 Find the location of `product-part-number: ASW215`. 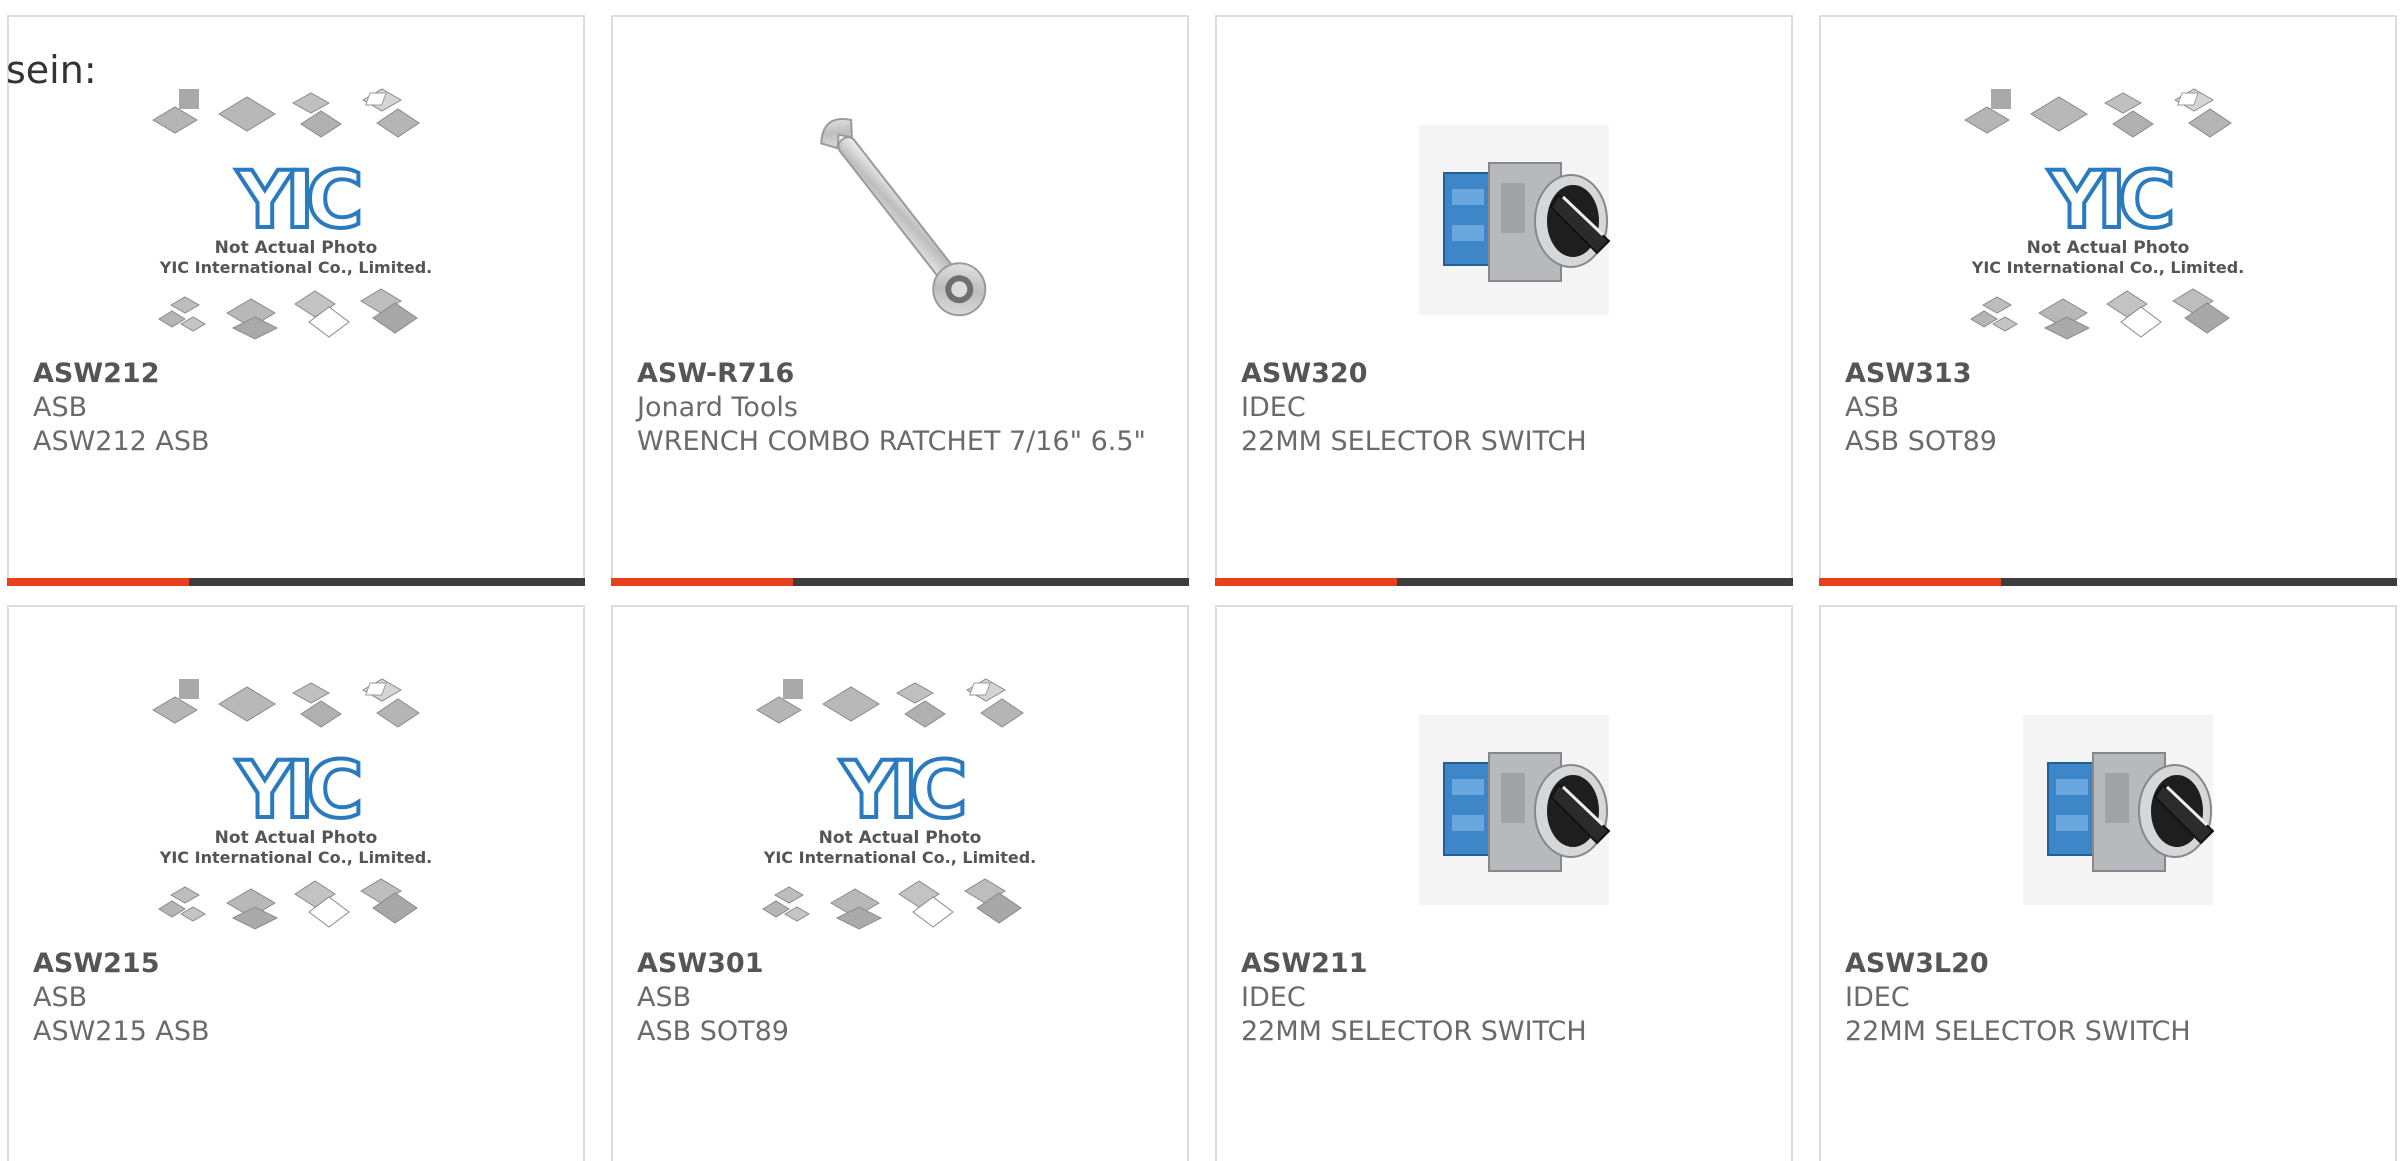

product-part-number: ASW215 is located at coordinates (298, 964).